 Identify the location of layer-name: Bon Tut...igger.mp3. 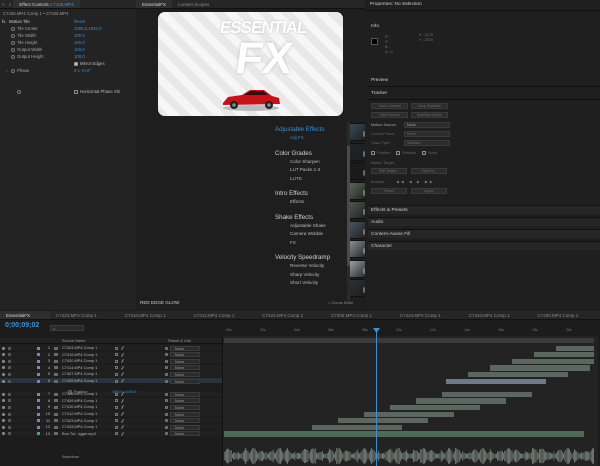
(79, 434).